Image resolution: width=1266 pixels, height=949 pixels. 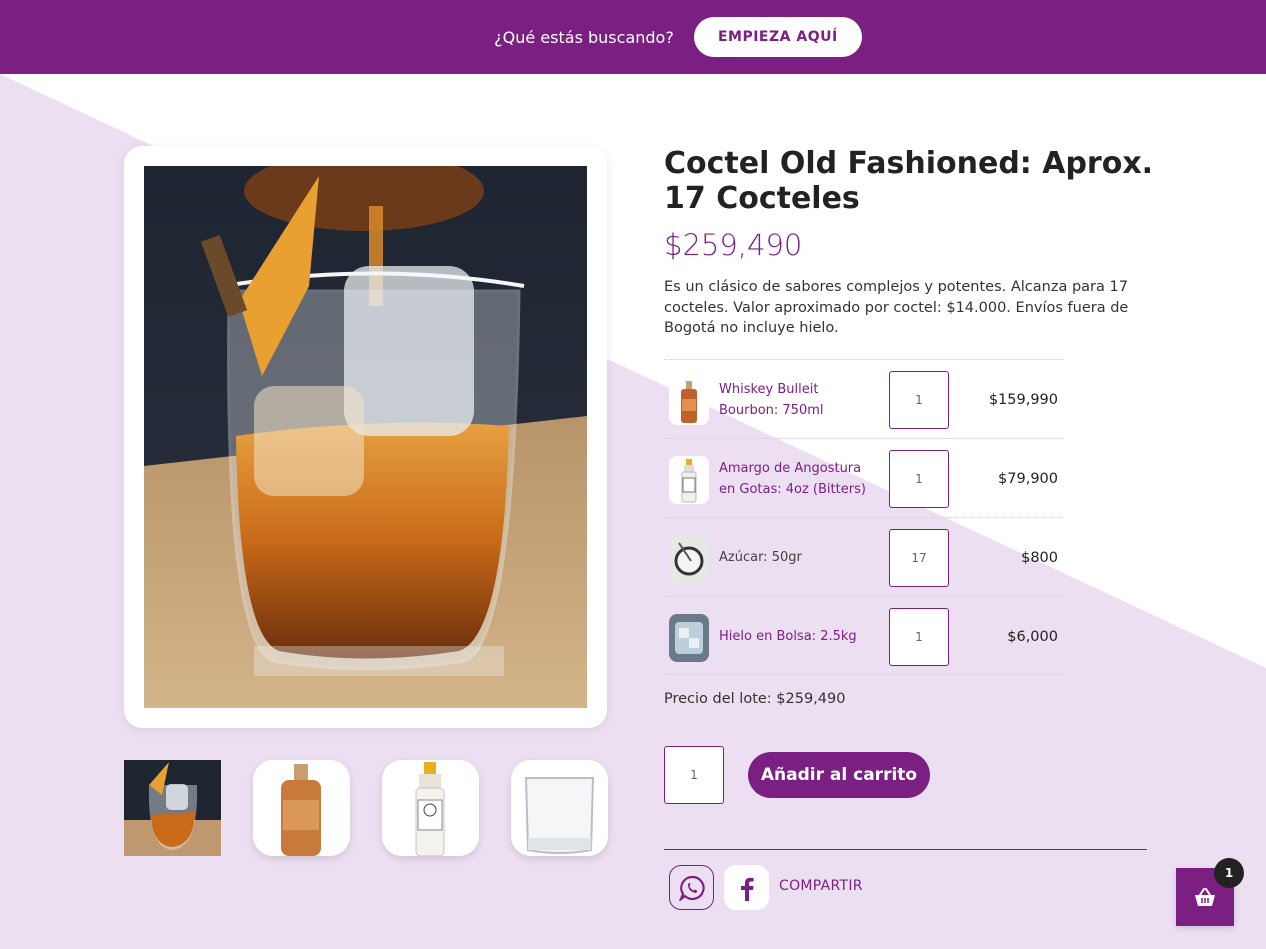 What do you see at coordinates (777, 37) in the screenshot?
I see `start-here-button: EMPIEZA AQUÍ` at bounding box center [777, 37].